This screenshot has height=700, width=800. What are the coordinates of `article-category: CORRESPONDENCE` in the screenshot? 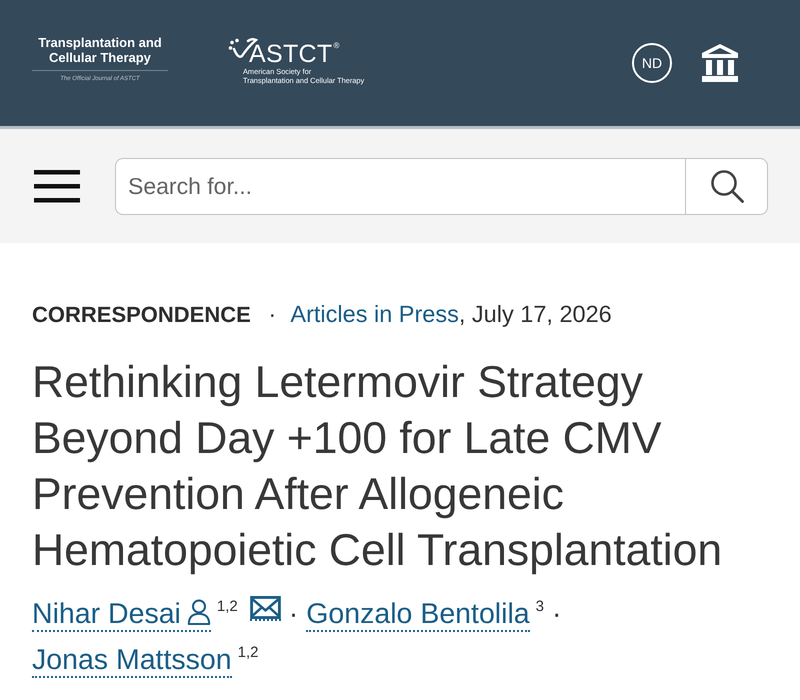 It's located at (141, 314).